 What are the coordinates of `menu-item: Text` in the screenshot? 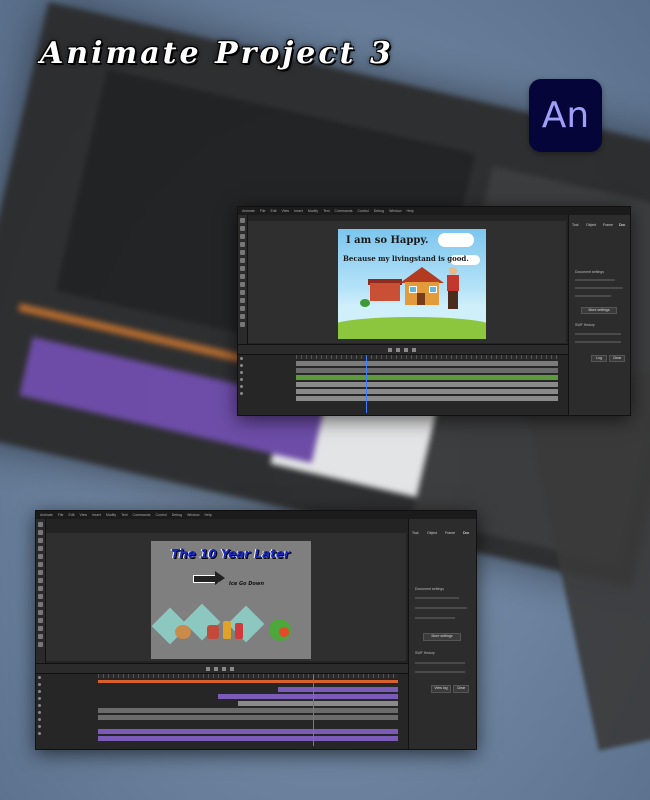 It's located at (124, 515).